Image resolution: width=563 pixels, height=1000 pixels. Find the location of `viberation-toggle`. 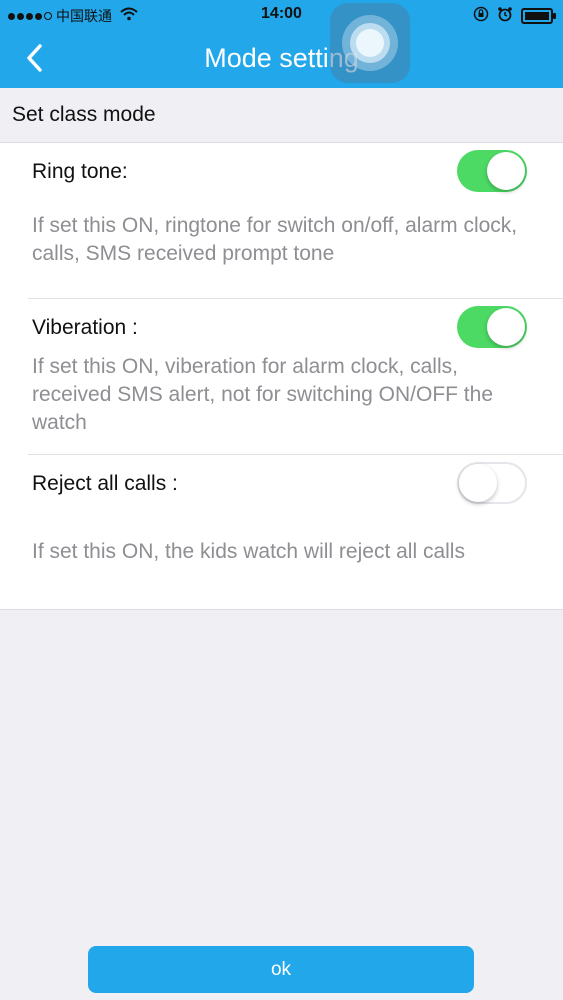

viberation-toggle is located at coordinates (492, 327).